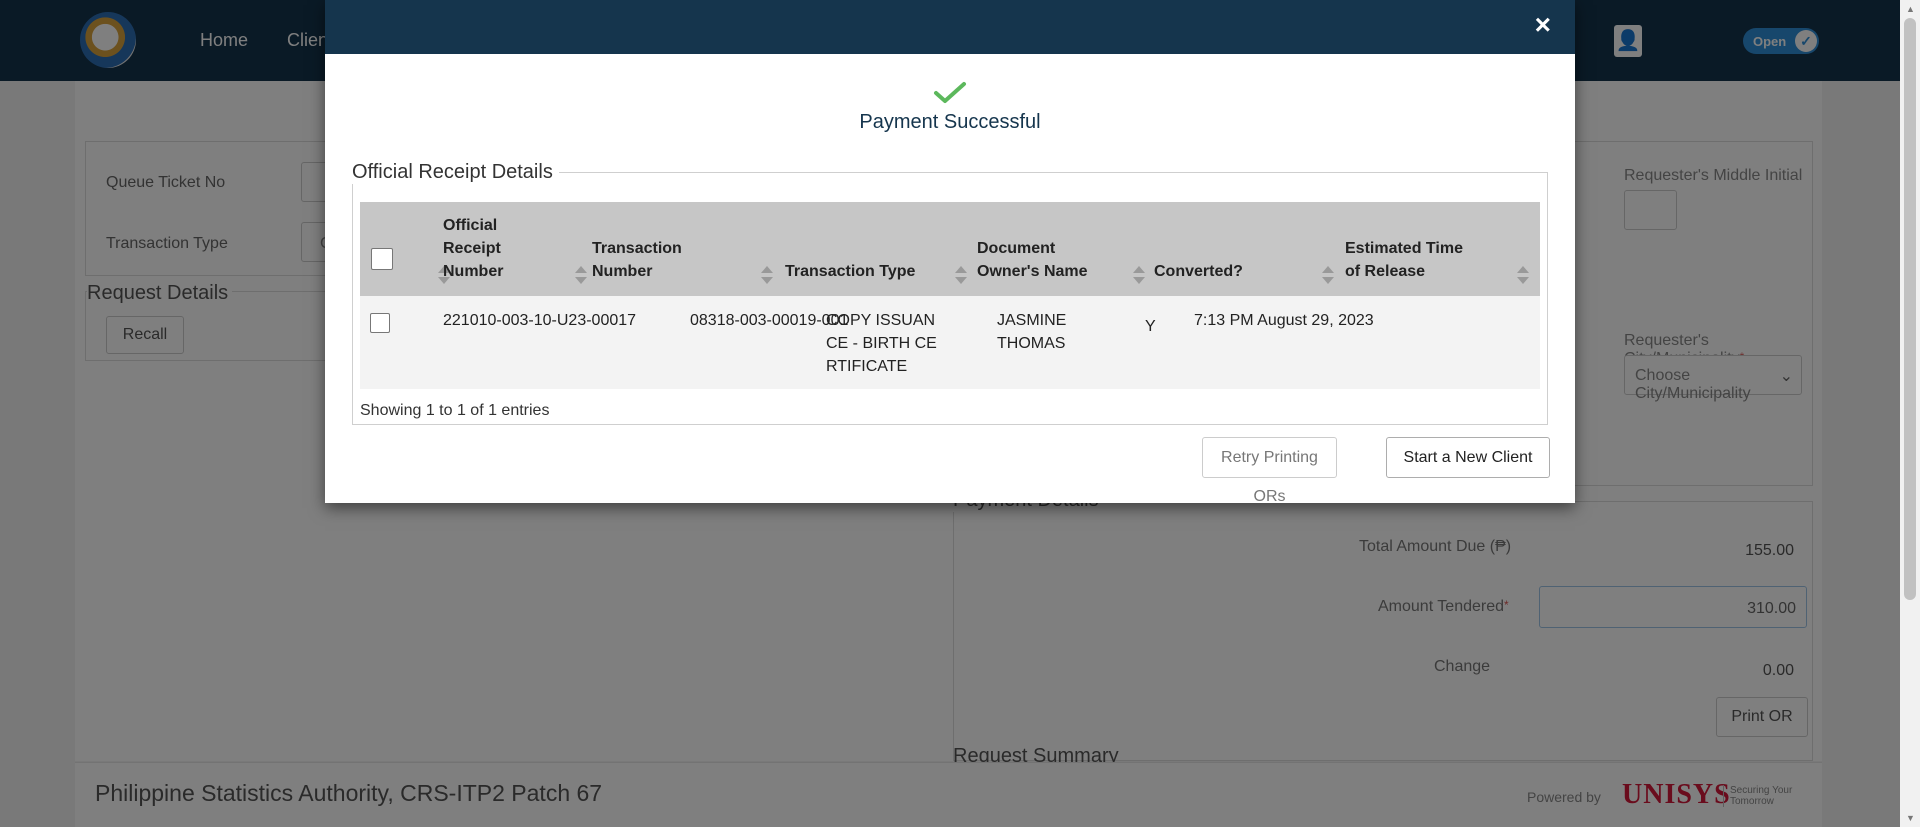 This screenshot has width=1920, height=827. What do you see at coordinates (517, 249) in the screenshot?
I see `column-header-or-number: Official Receipt Number` at bounding box center [517, 249].